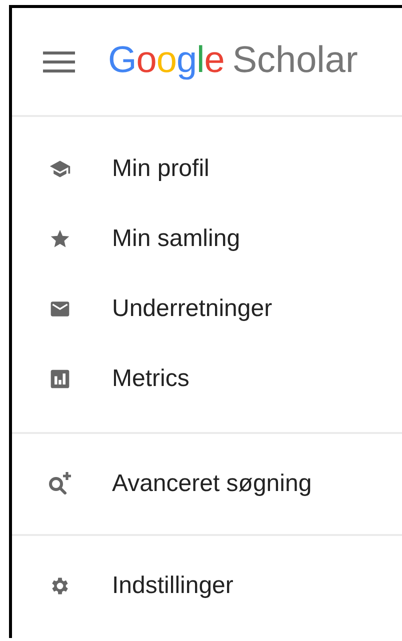 This screenshot has width=402, height=641. What do you see at coordinates (207, 309) in the screenshot?
I see `menu-item: Underretninger` at bounding box center [207, 309].